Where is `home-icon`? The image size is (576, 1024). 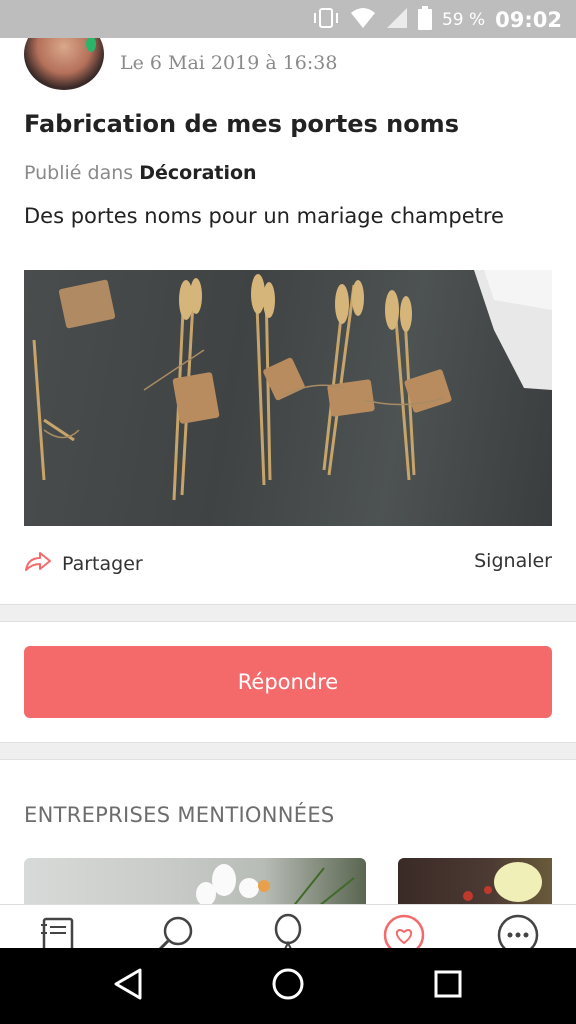
home-icon is located at coordinates (288, 986).